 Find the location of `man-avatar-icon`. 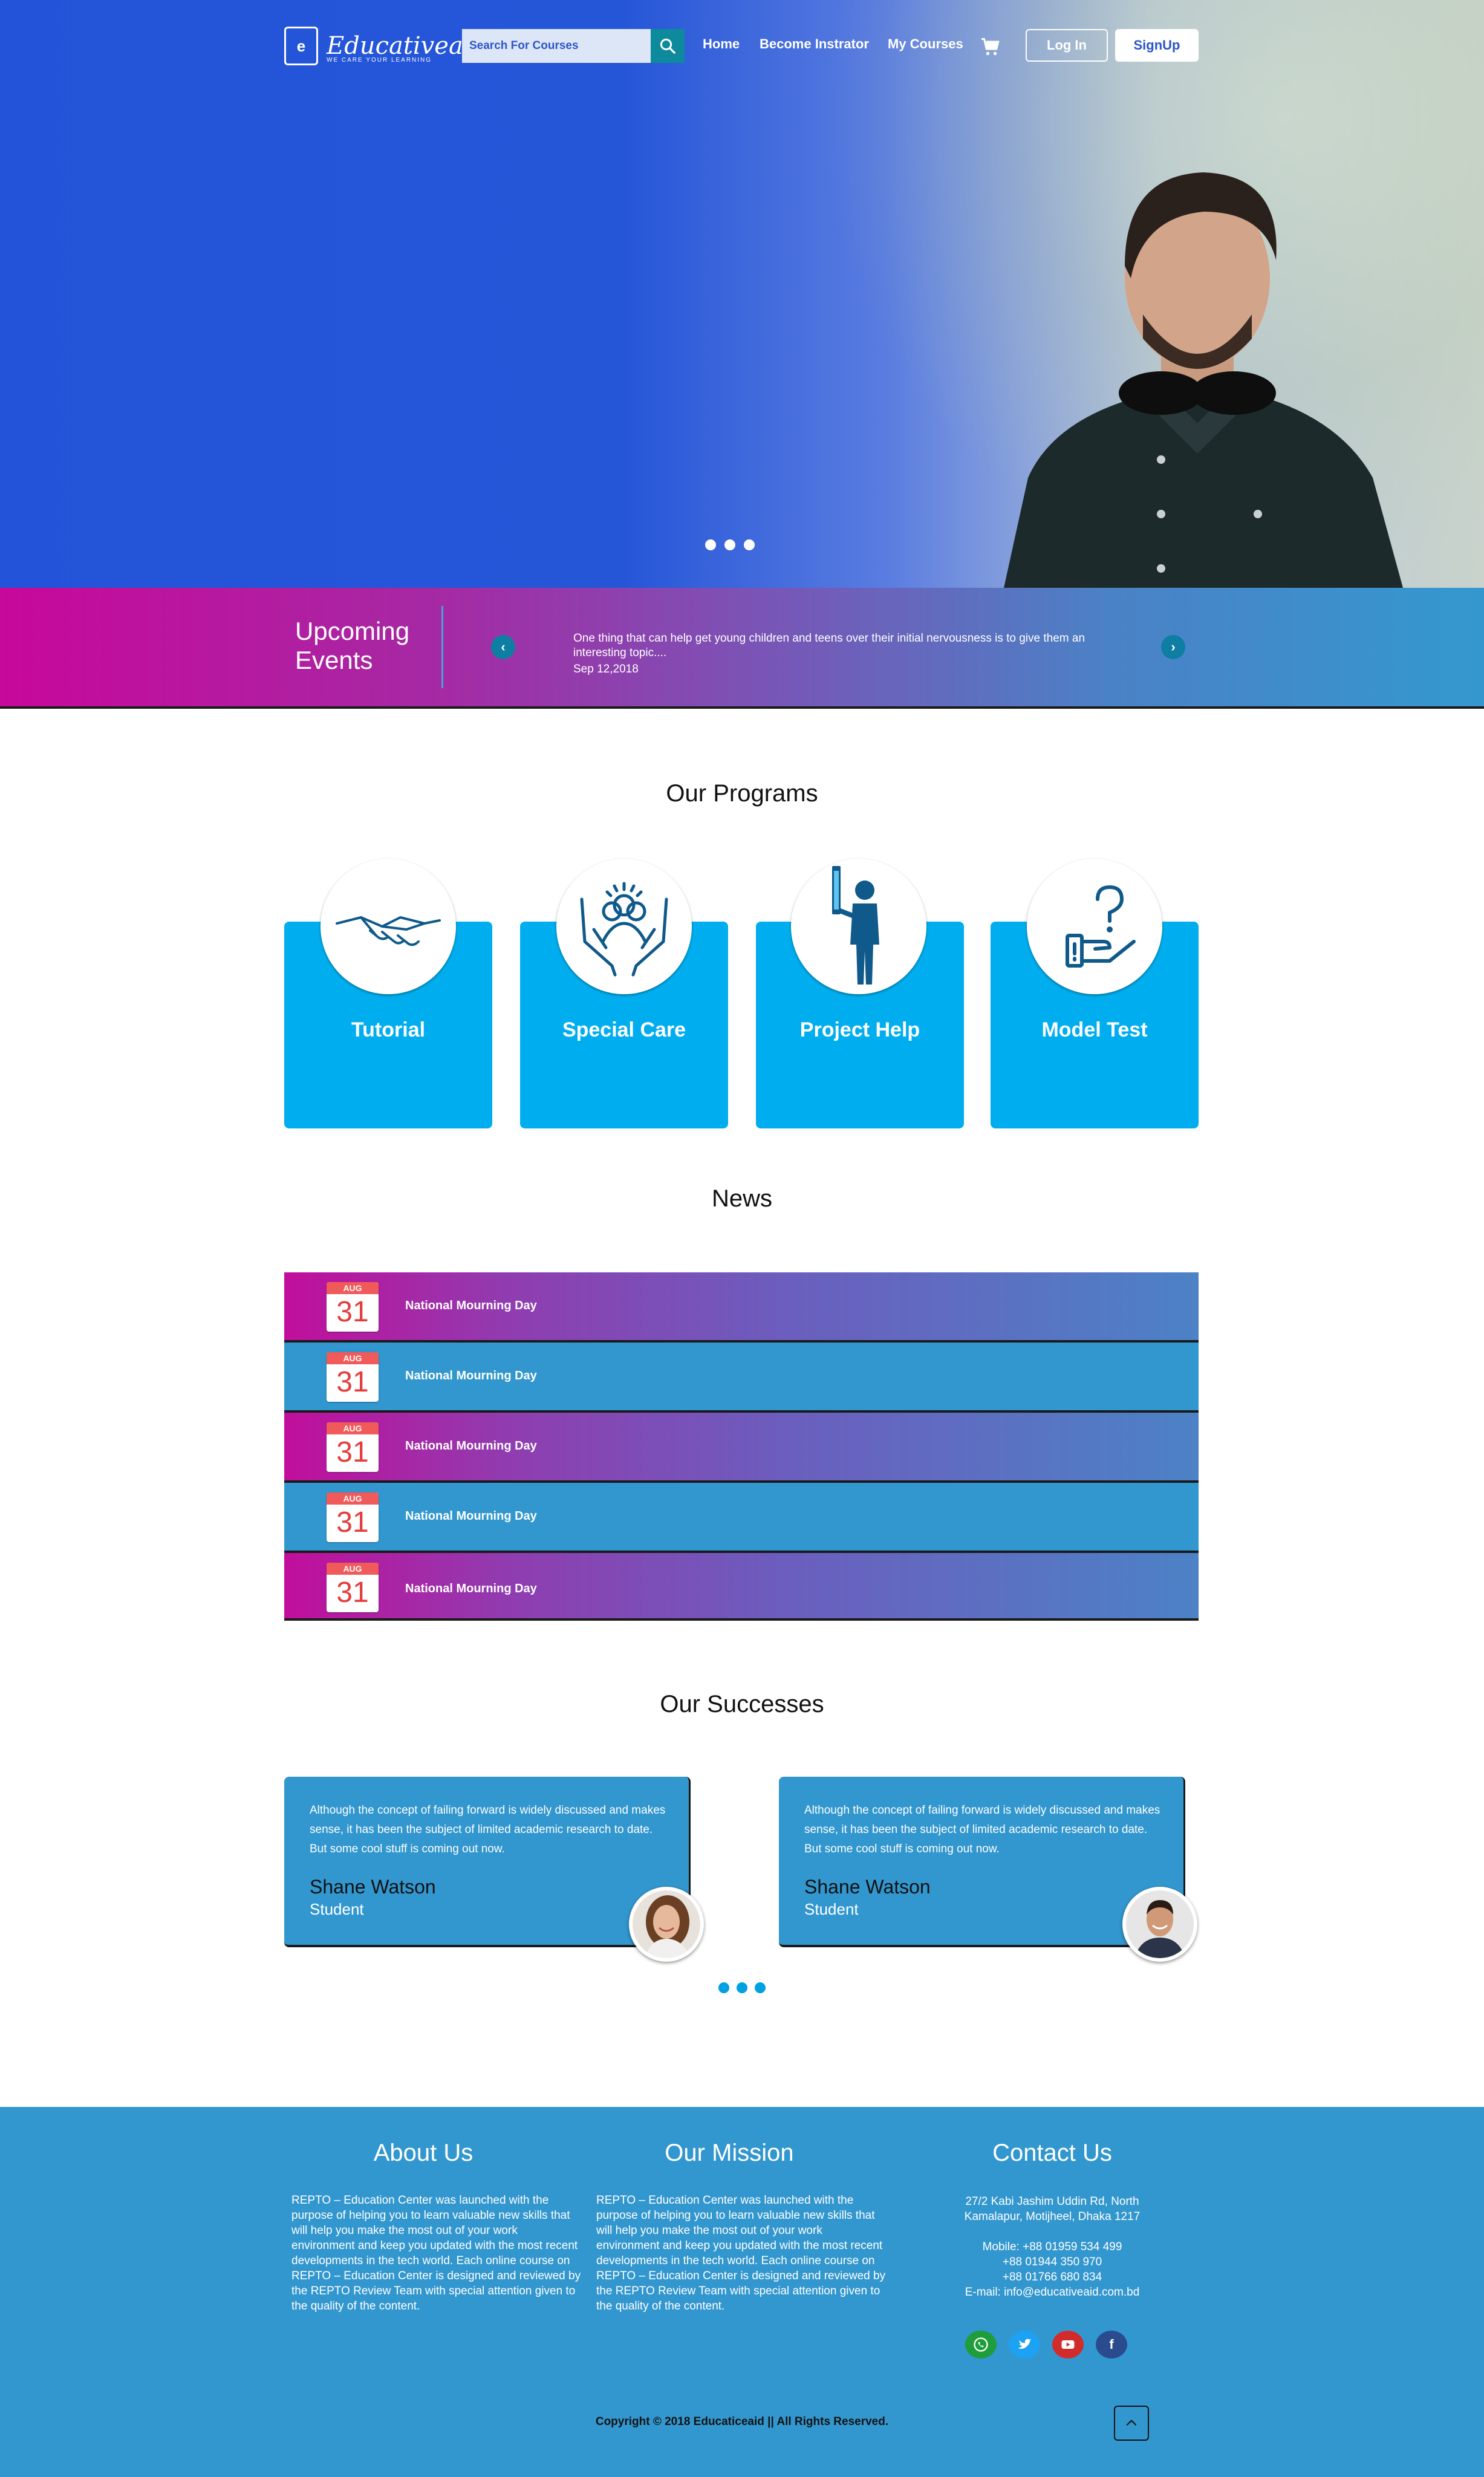

man-avatar-icon is located at coordinates (1160, 1924).